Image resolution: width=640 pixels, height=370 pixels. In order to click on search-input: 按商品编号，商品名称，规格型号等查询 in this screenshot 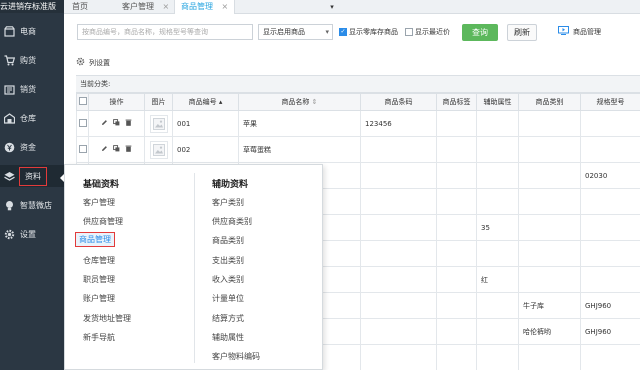, I will do `click(165, 32)`.